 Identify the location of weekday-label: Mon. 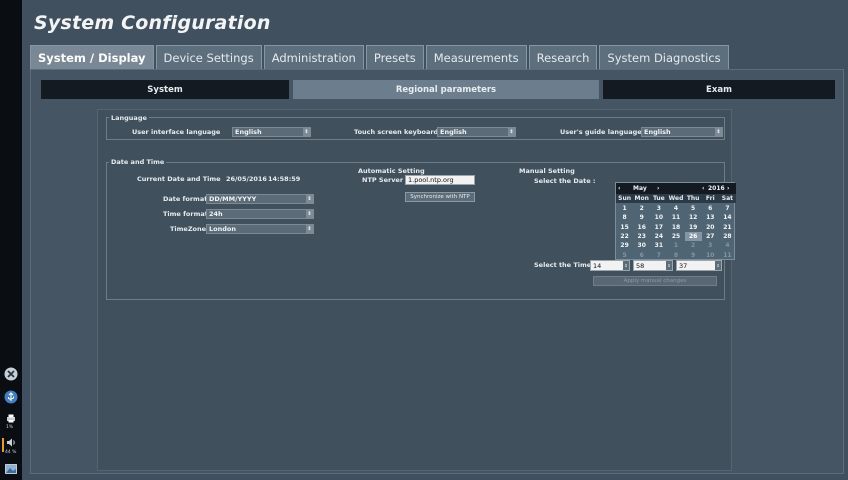
(641, 198).